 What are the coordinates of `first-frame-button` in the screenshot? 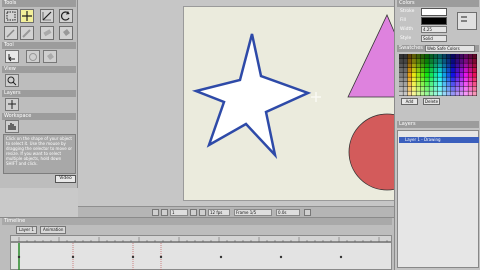 It's located at (155, 212).